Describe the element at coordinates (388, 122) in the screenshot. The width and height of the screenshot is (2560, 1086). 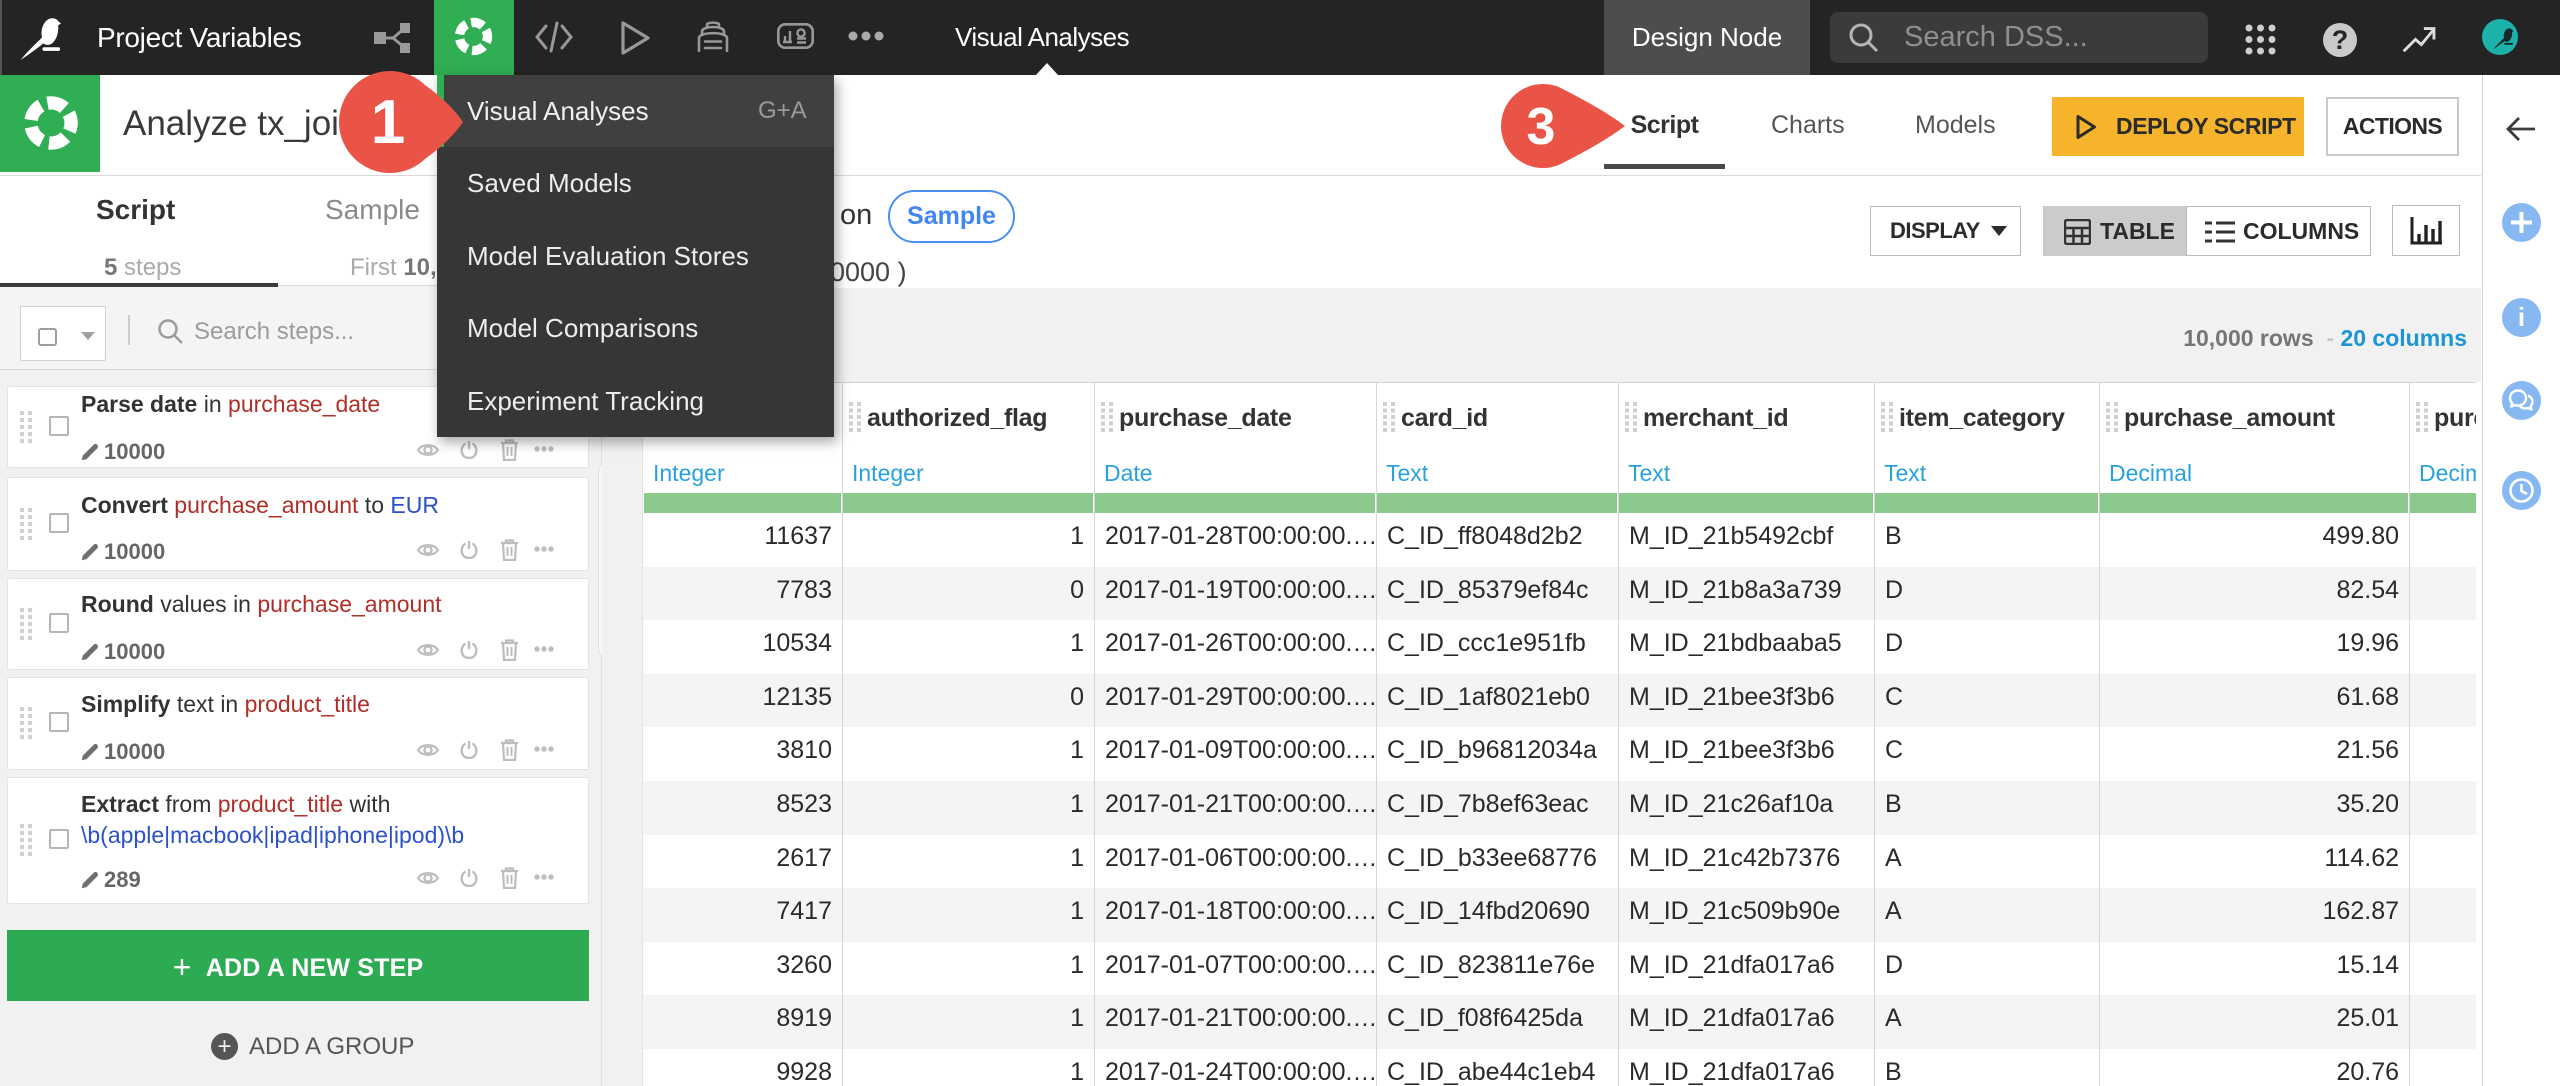
I see `svg-text: 1` at that location.